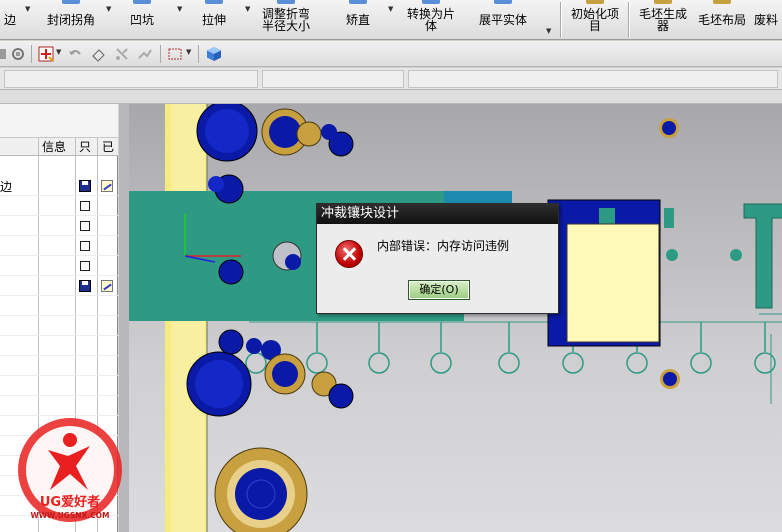  I want to click on ribbon-button-edge: 边, so click(10, 20).